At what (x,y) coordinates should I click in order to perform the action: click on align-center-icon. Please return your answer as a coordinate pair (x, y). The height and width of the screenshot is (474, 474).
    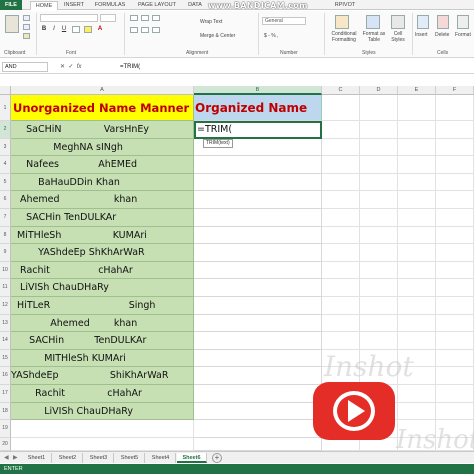
    Looking at the image, I should click on (145, 30).